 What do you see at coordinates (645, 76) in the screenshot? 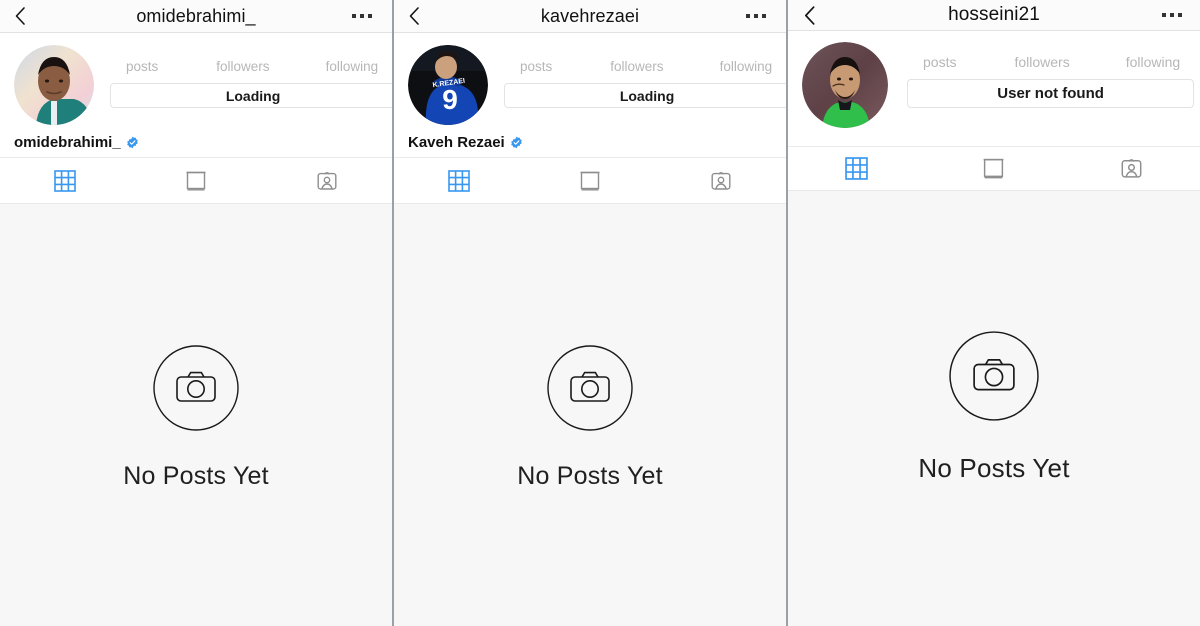
I see `panel-2-profile-right: posts followers following Loading` at bounding box center [645, 76].